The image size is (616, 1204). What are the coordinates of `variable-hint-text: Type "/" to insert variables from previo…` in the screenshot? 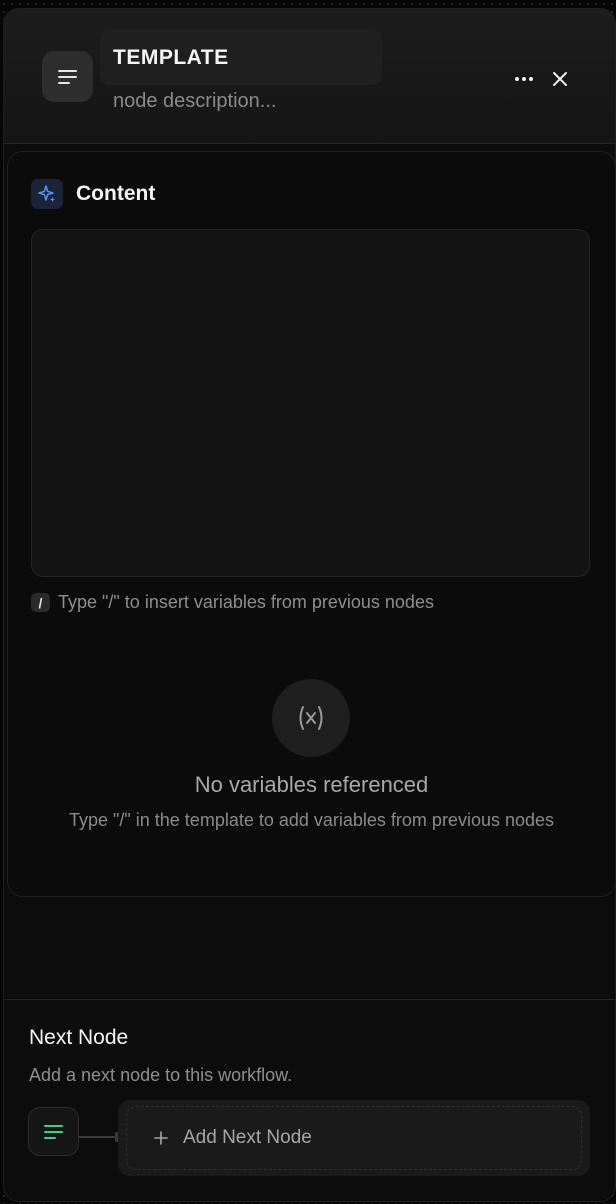 It's located at (246, 602).